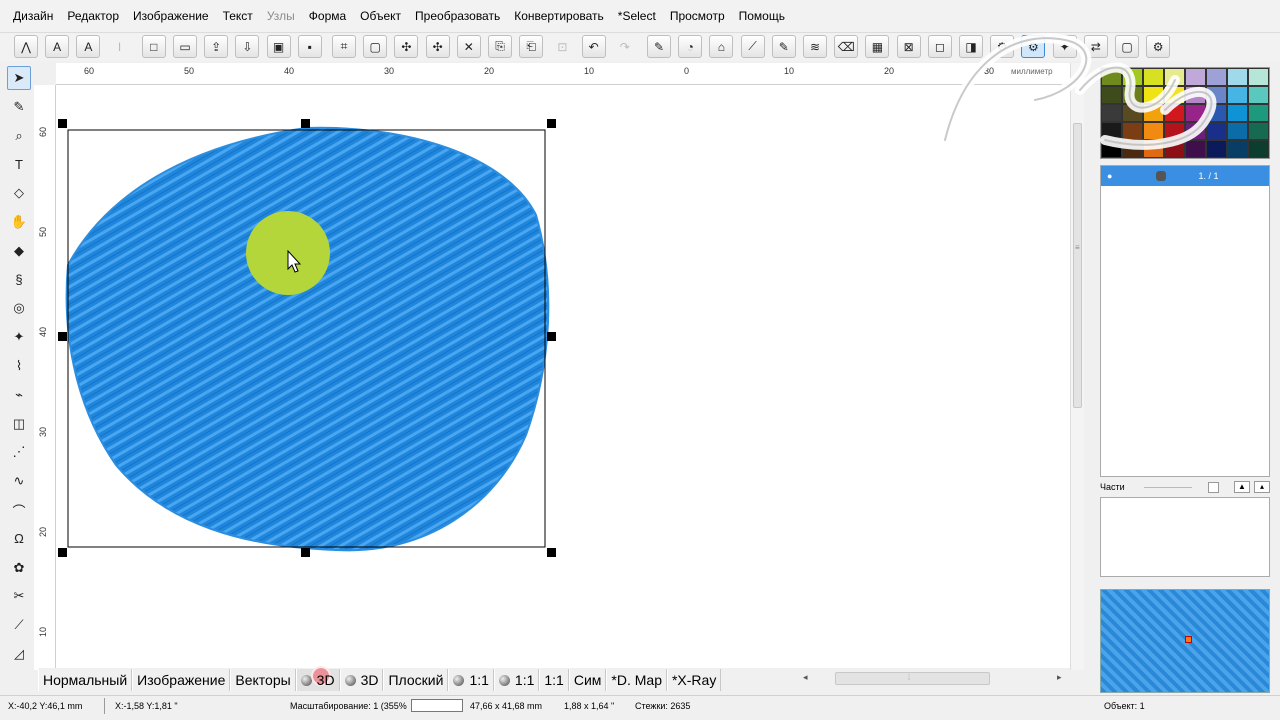 This screenshot has width=1280, height=720. What do you see at coordinates (697, 16) in the screenshot?
I see `menu-item-10: Просмотр` at bounding box center [697, 16].